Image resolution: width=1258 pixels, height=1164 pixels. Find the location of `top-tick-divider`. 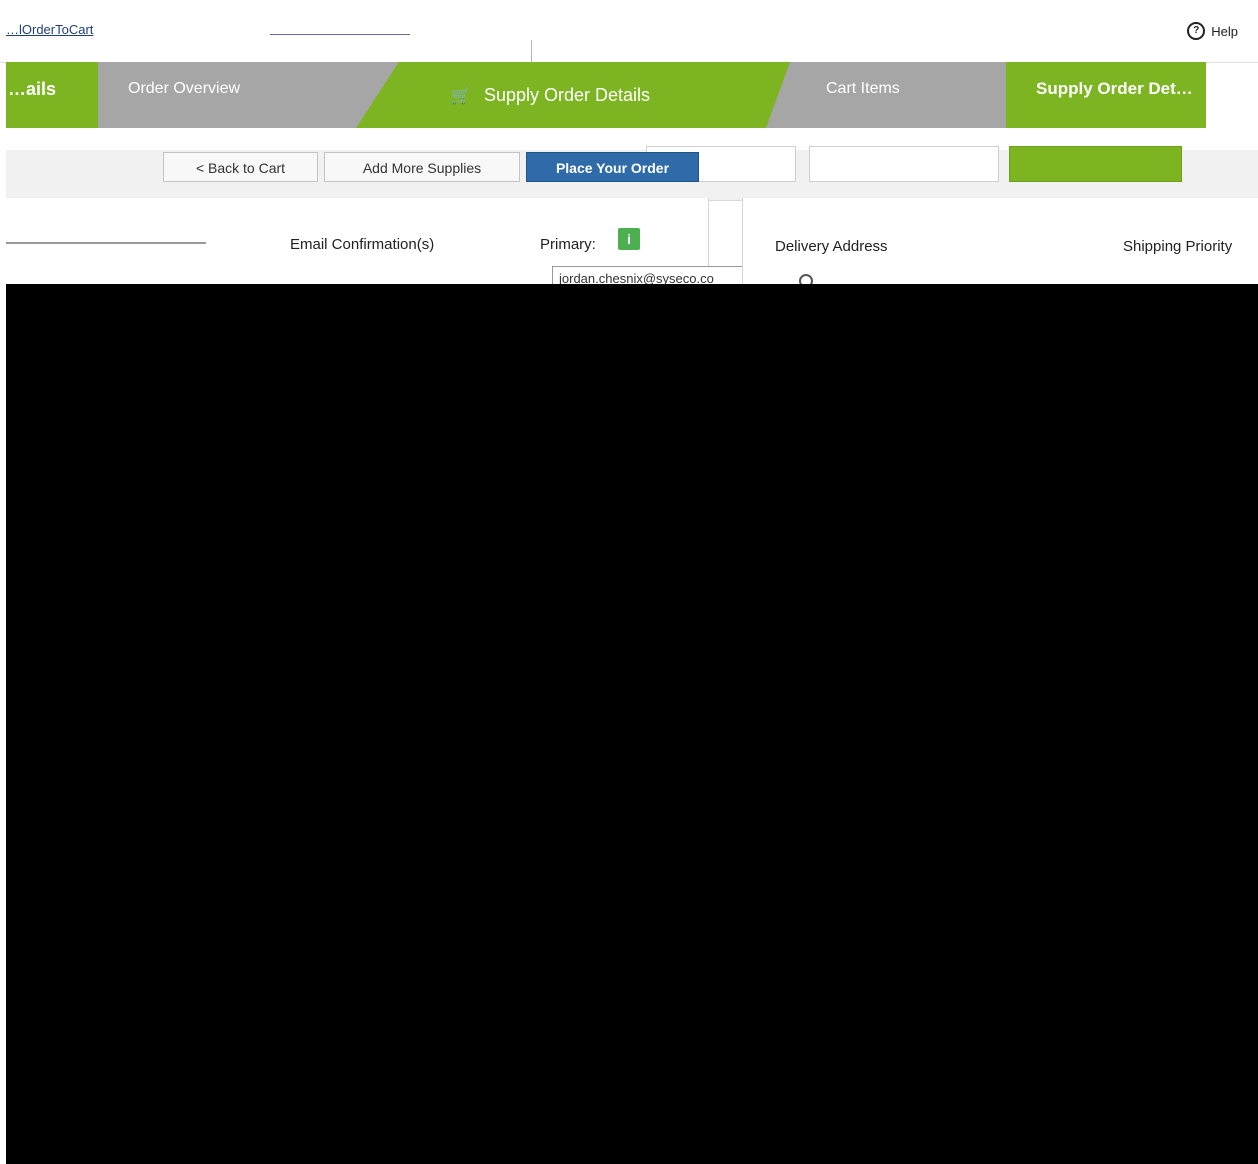

top-tick-divider is located at coordinates (531, 51).